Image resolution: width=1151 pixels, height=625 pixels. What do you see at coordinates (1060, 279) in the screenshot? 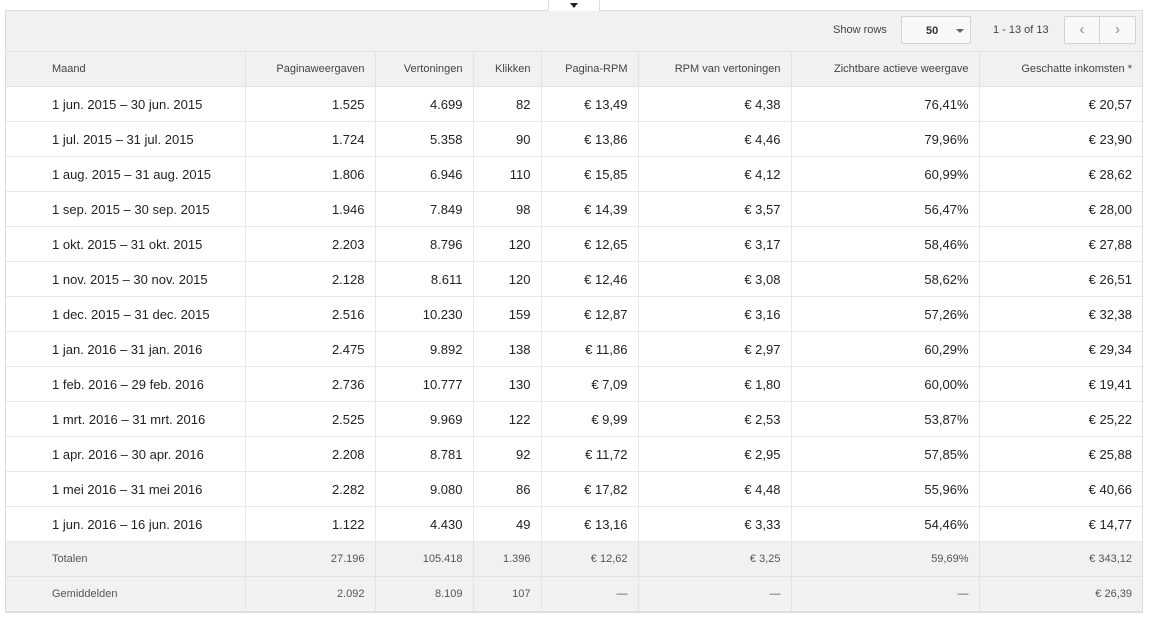
I see `cell-earnings: € 26,51` at bounding box center [1060, 279].